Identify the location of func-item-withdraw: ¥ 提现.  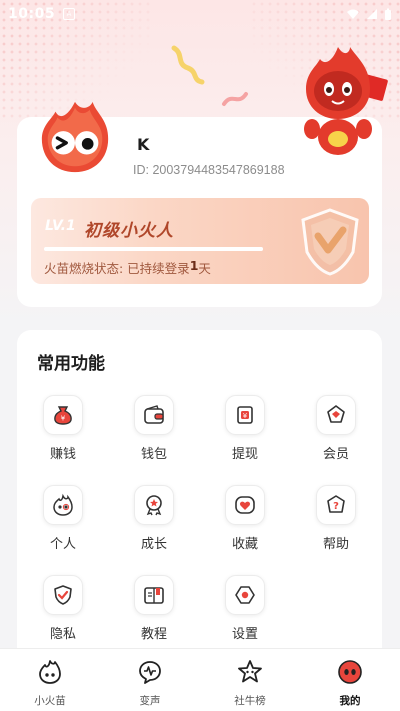
(245, 435).